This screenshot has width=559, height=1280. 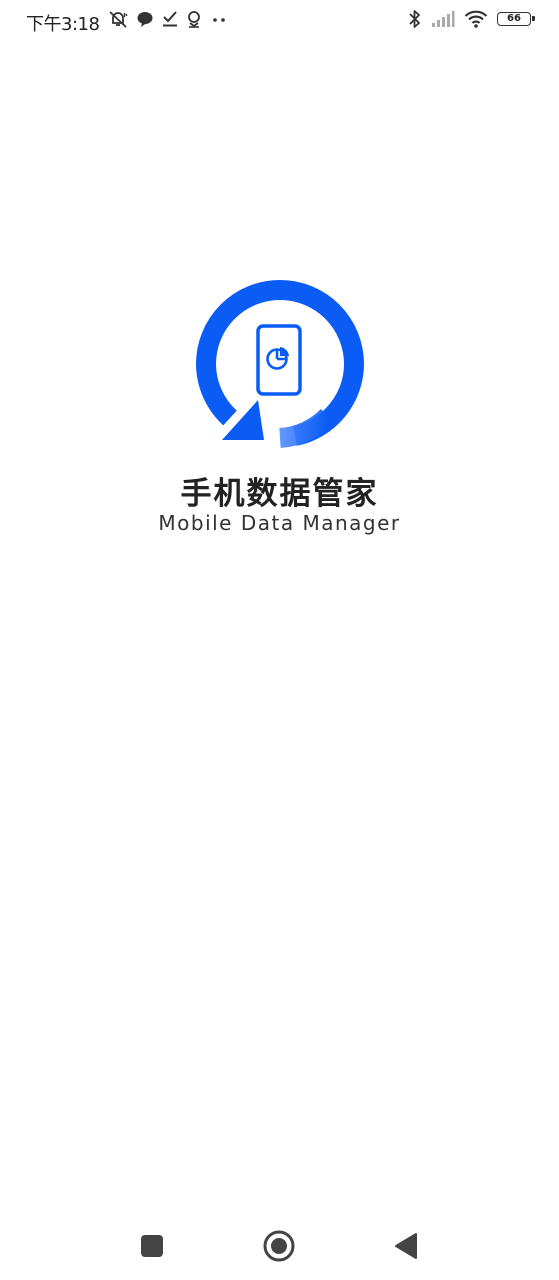 What do you see at coordinates (280, 364) in the screenshot?
I see `phone-sync-logo-icon` at bounding box center [280, 364].